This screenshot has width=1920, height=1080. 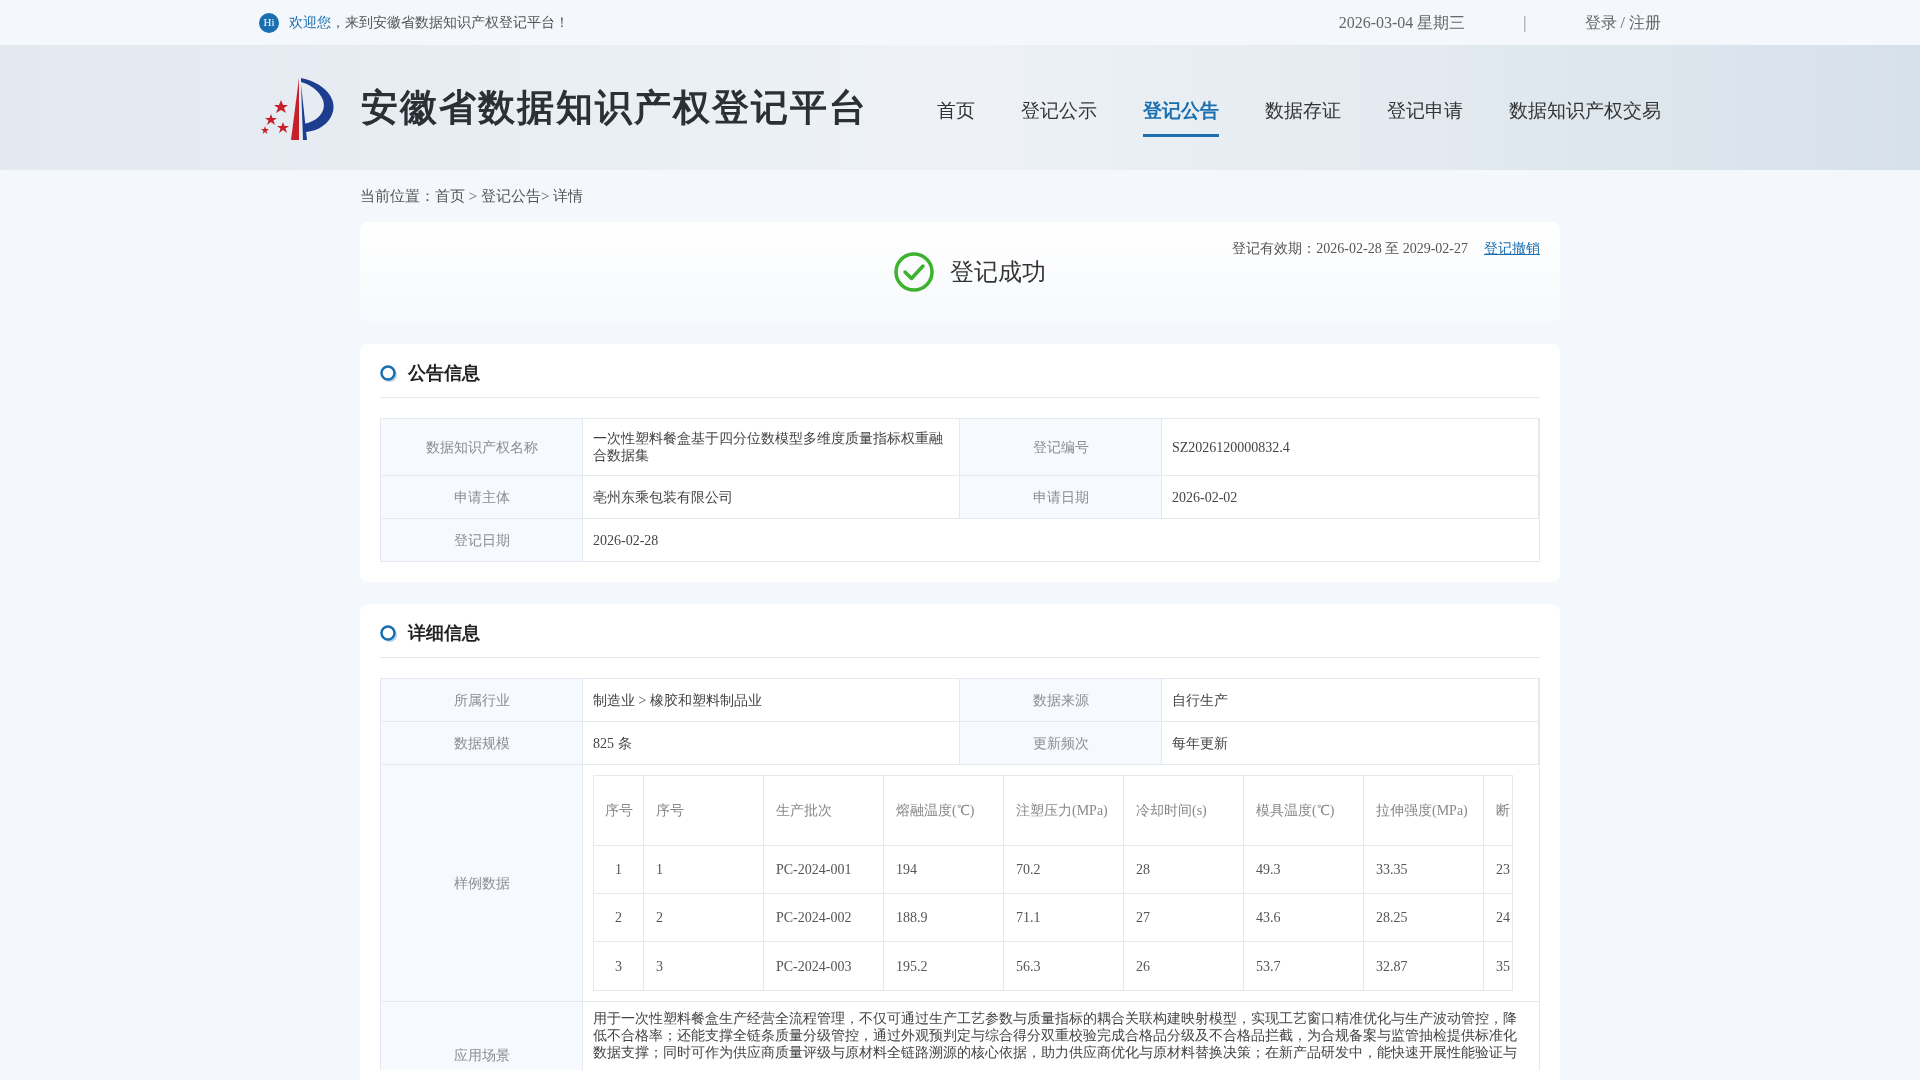 I want to click on field-value: 自行生产, so click(x=1200, y=700).